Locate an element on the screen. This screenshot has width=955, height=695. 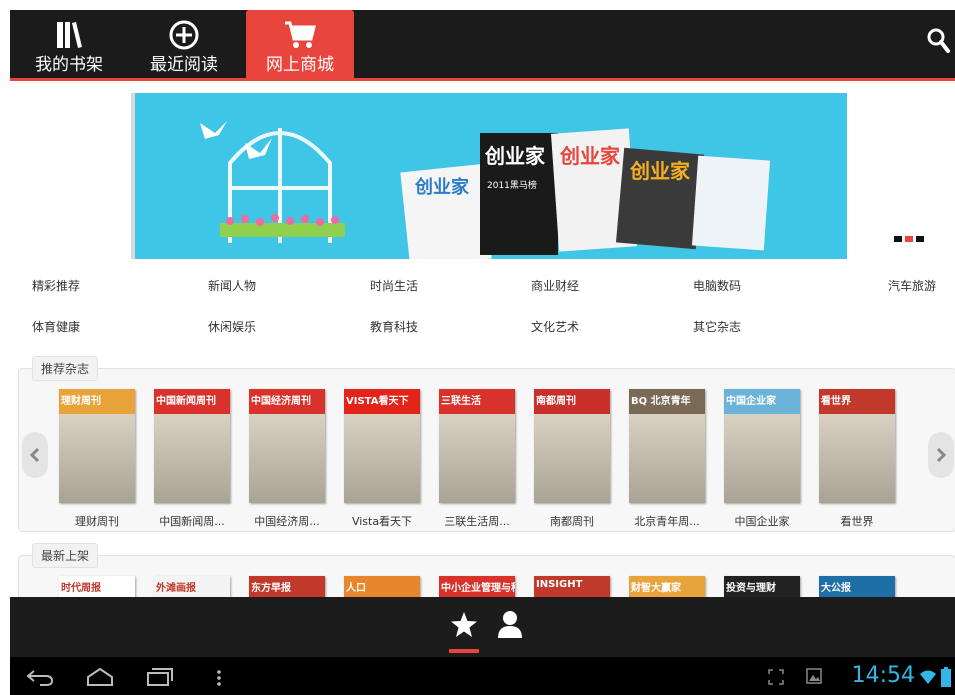
cover-title: 人口 is located at coordinates (356, 588).